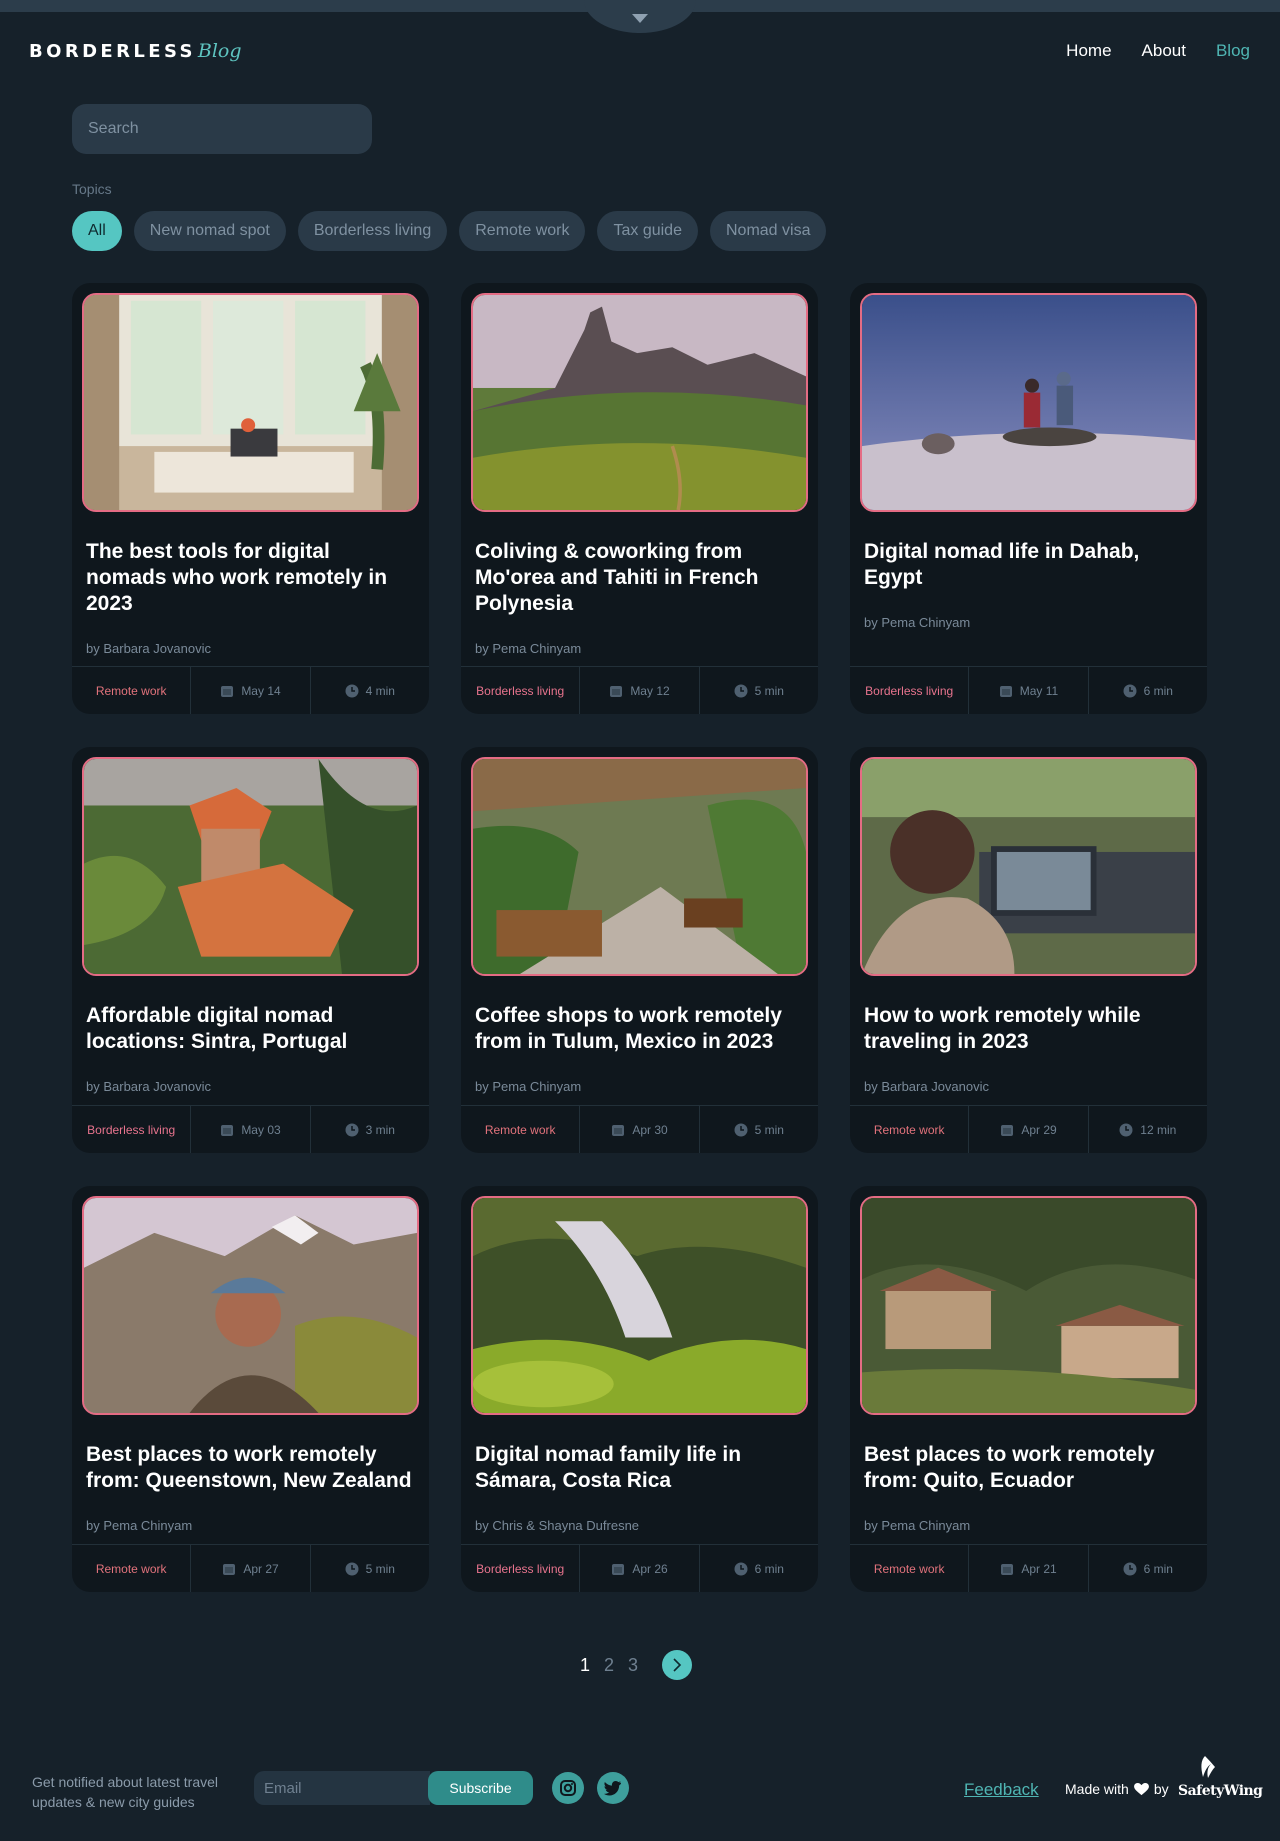 This screenshot has height=1841, width=1280. I want to click on nav-home: Home, so click(1088, 51).